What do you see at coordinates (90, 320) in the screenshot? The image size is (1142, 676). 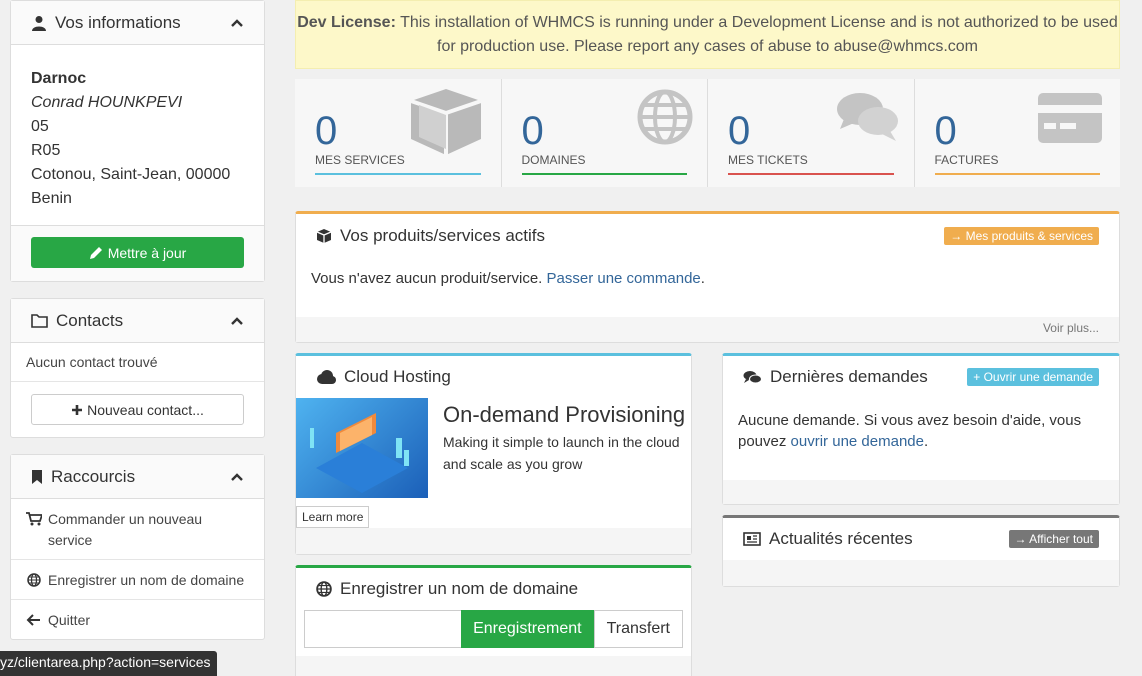 I see `contacts-card-title: Contacts` at bounding box center [90, 320].